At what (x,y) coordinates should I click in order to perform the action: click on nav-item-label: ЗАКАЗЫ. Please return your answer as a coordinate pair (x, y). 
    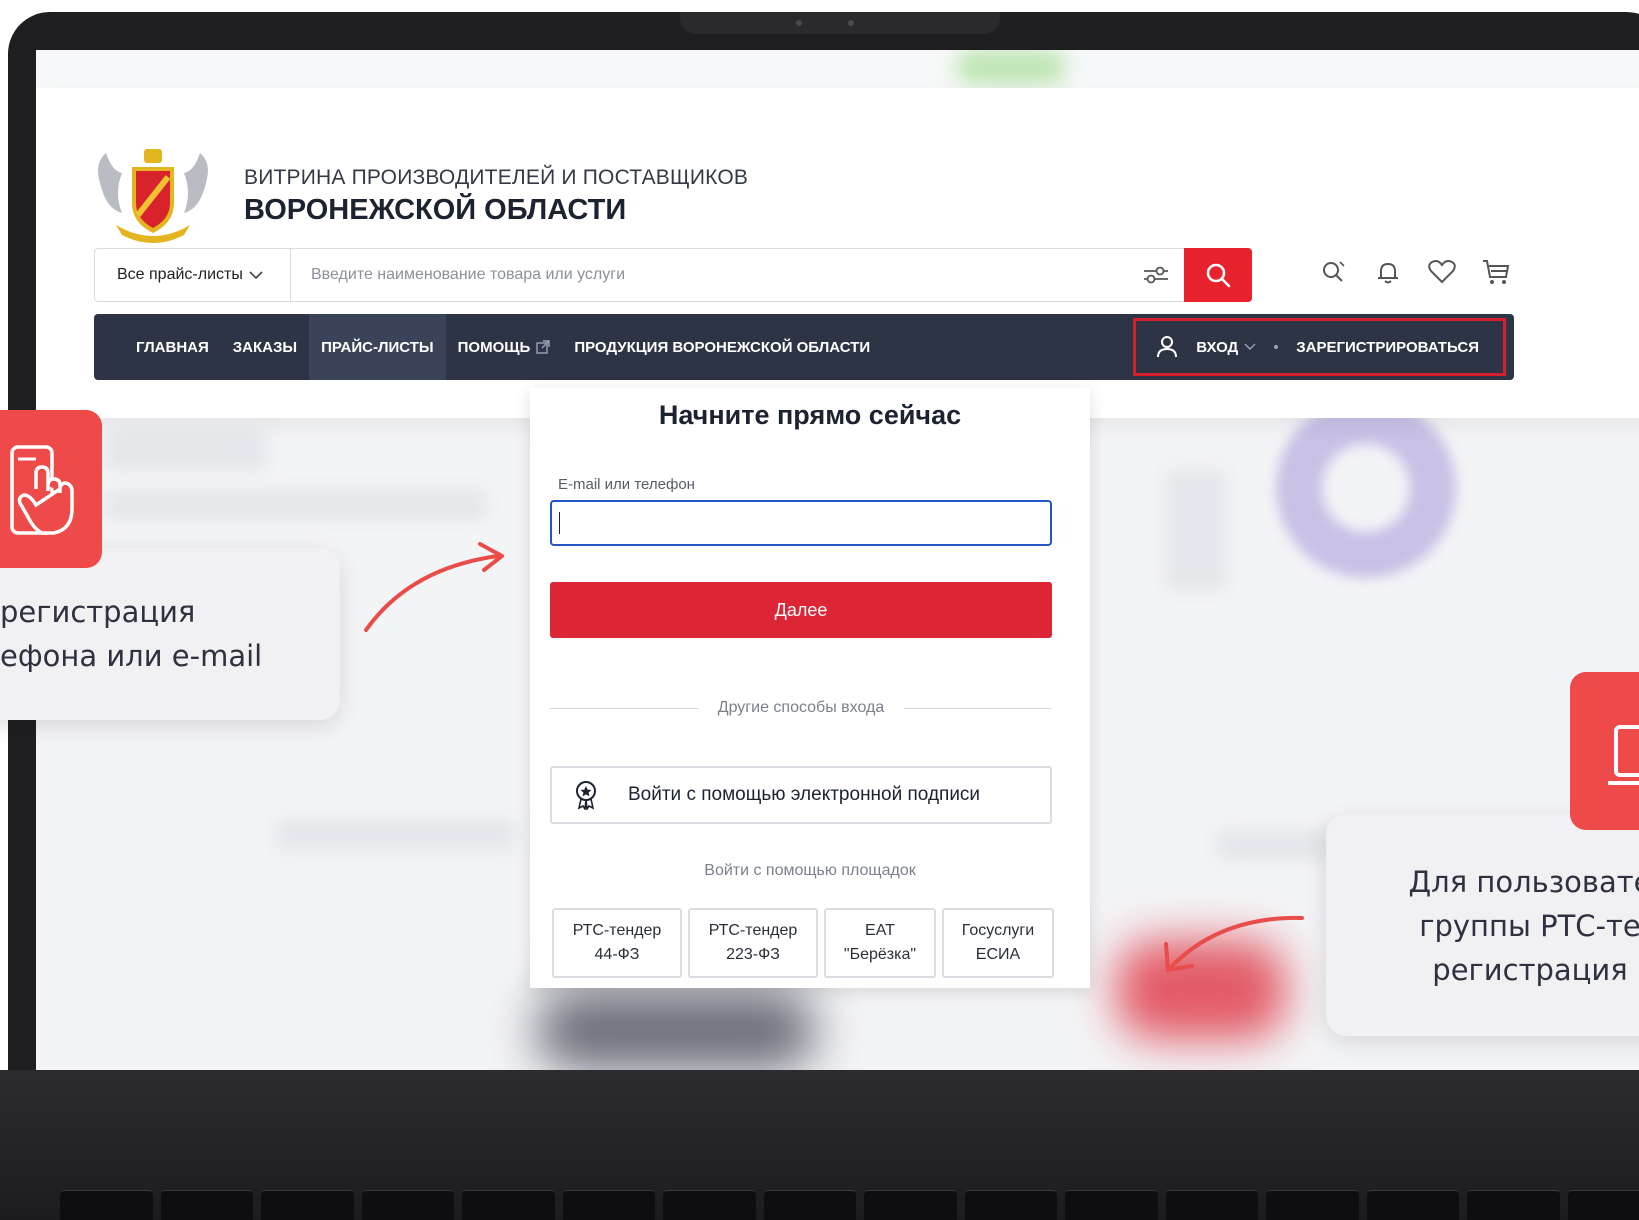
    Looking at the image, I should click on (265, 347).